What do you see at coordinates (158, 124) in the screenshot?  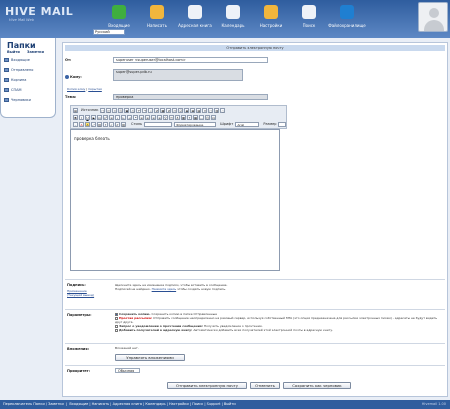 I see `style-select` at bounding box center [158, 124].